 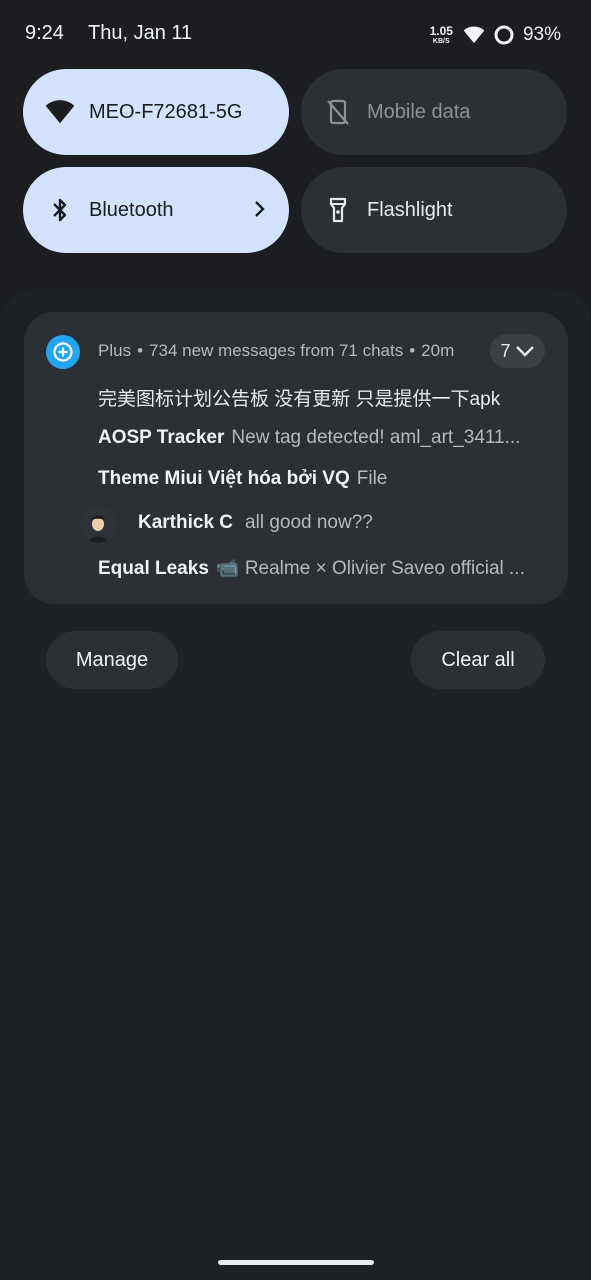 I want to click on expand-button: 7, so click(x=517, y=351).